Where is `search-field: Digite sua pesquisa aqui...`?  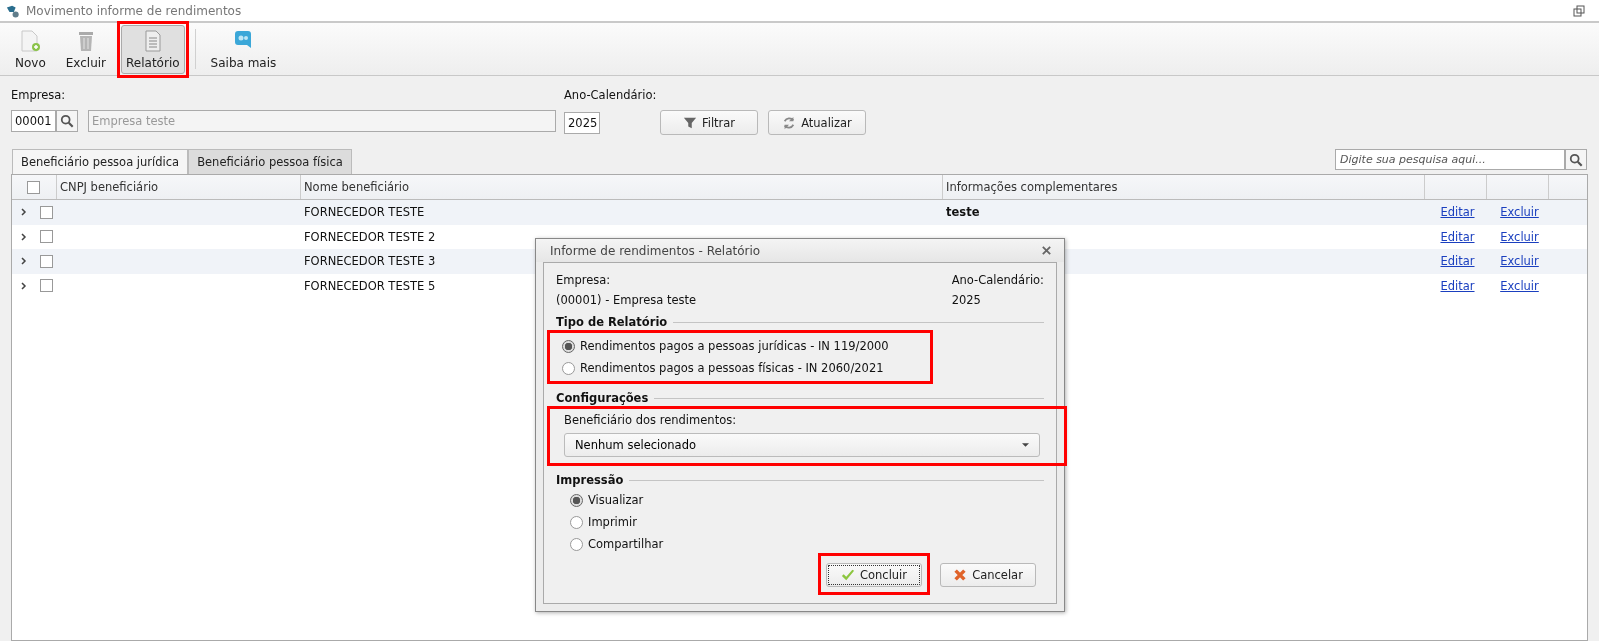 search-field: Digite sua pesquisa aqui... is located at coordinates (1450, 159).